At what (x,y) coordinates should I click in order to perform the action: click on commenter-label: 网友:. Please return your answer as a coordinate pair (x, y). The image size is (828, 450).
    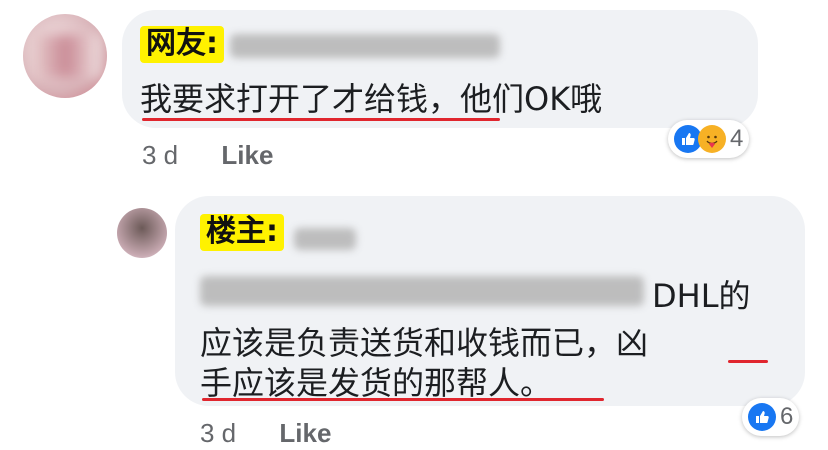
    Looking at the image, I should click on (182, 44).